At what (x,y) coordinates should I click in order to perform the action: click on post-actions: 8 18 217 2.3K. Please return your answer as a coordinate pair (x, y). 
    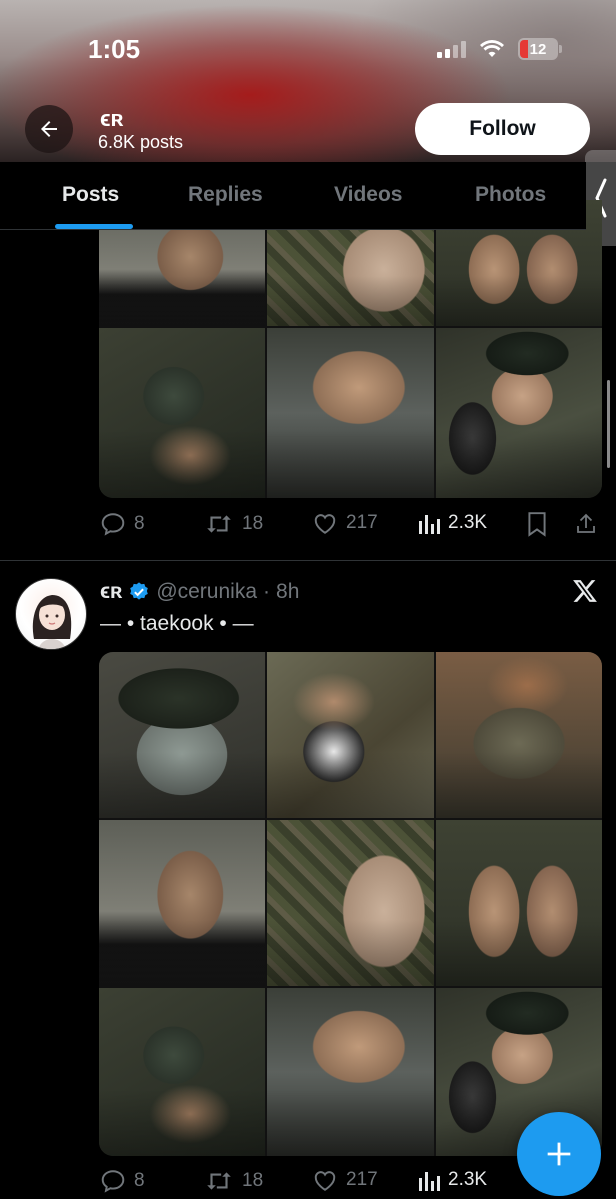
    Looking at the image, I should click on (350, 526).